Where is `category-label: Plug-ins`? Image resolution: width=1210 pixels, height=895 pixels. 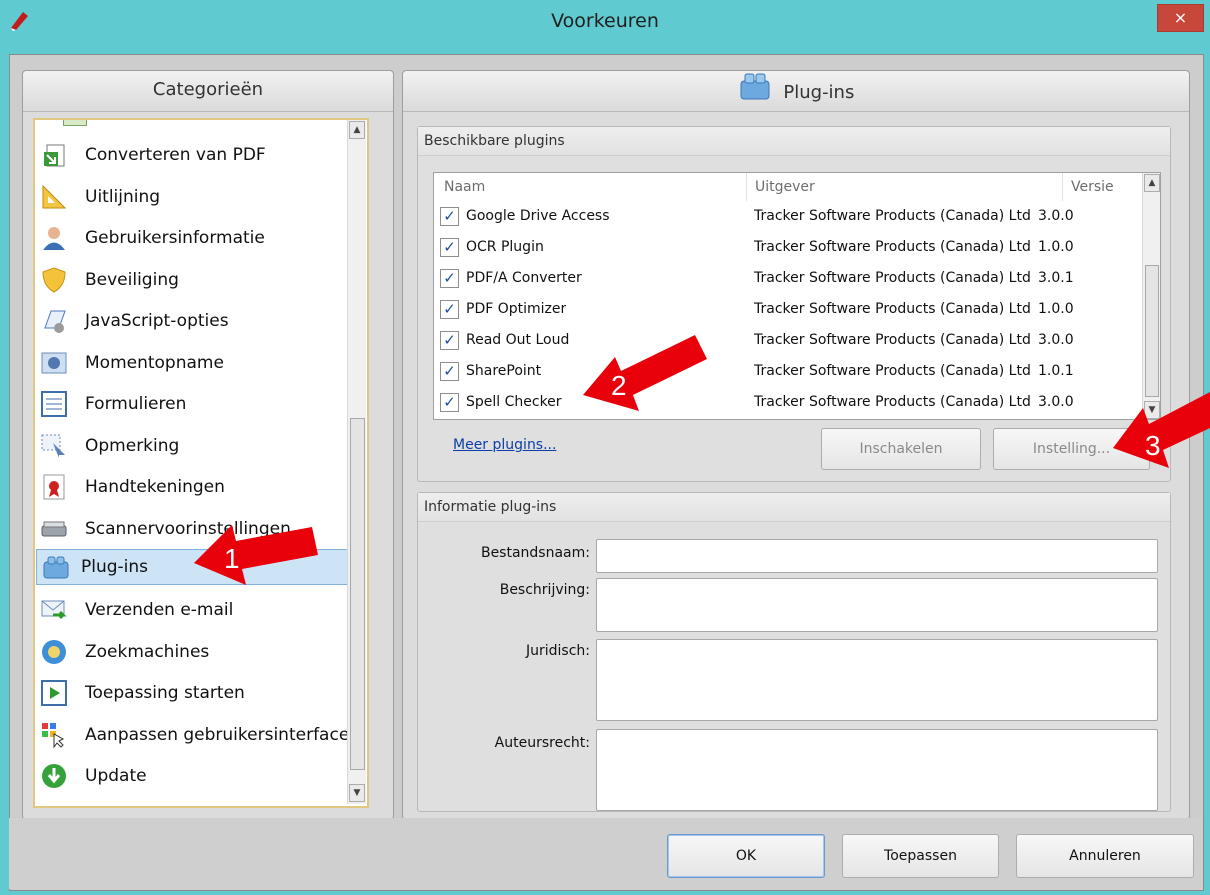 category-label: Plug-ins is located at coordinates (115, 567).